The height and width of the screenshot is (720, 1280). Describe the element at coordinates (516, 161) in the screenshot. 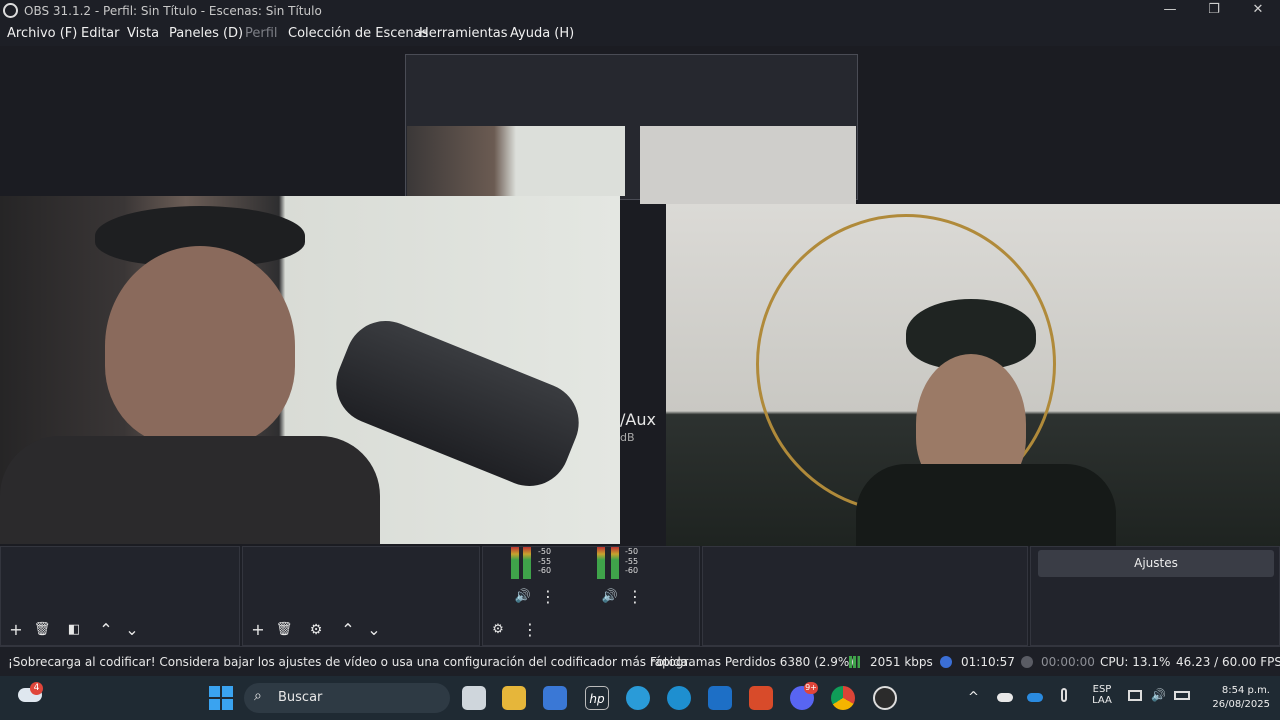

I see `nested-webcam-left` at that location.